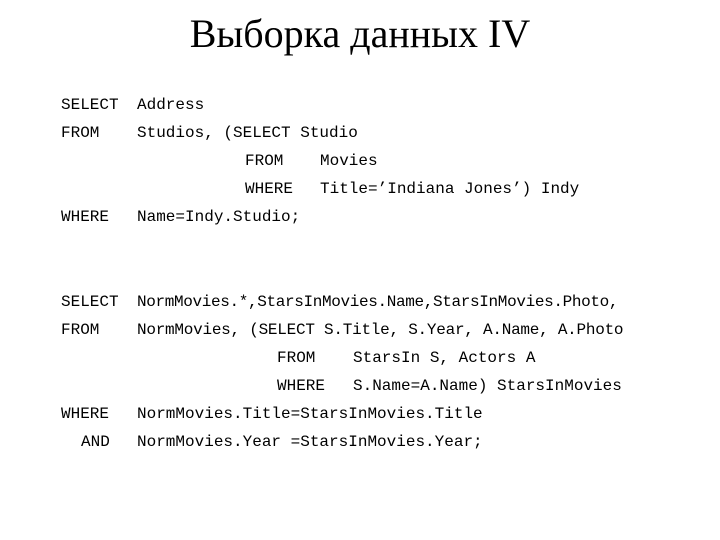  I want to click on q2-sub-where-clause: S.Name=A.Name) StarsInMovies, so click(487, 386).